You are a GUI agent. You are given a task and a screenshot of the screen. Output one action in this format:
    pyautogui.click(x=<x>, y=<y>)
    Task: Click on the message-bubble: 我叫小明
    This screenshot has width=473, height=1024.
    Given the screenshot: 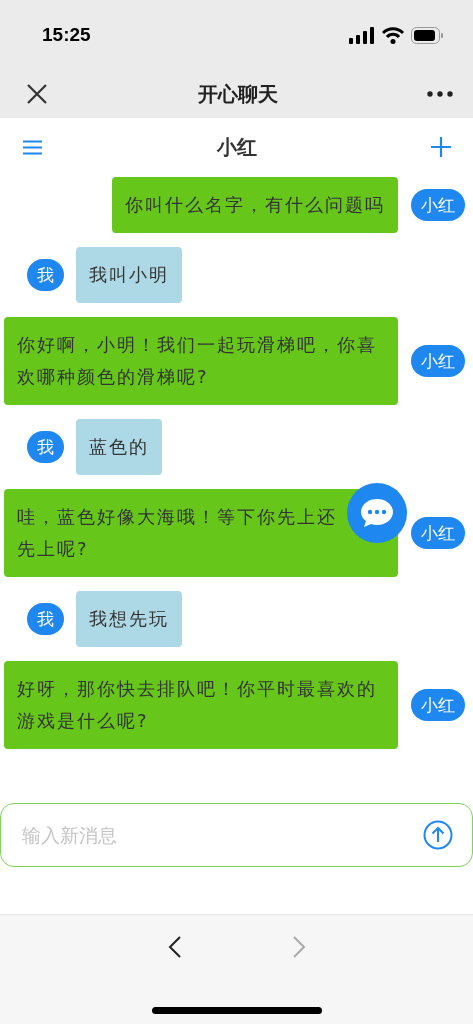 What is the action you would take?
    pyautogui.click(x=129, y=275)
    